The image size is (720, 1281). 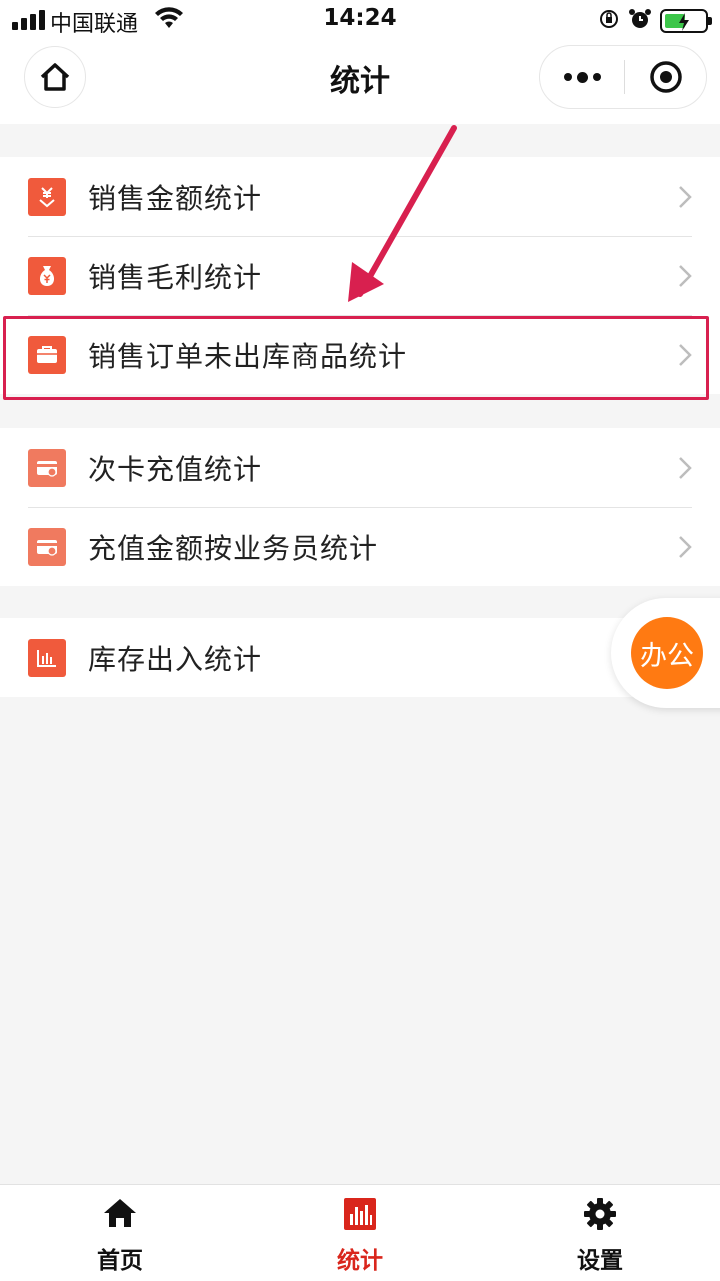 I want to click on close-miniprogram-button, so click(x=666, y=77).